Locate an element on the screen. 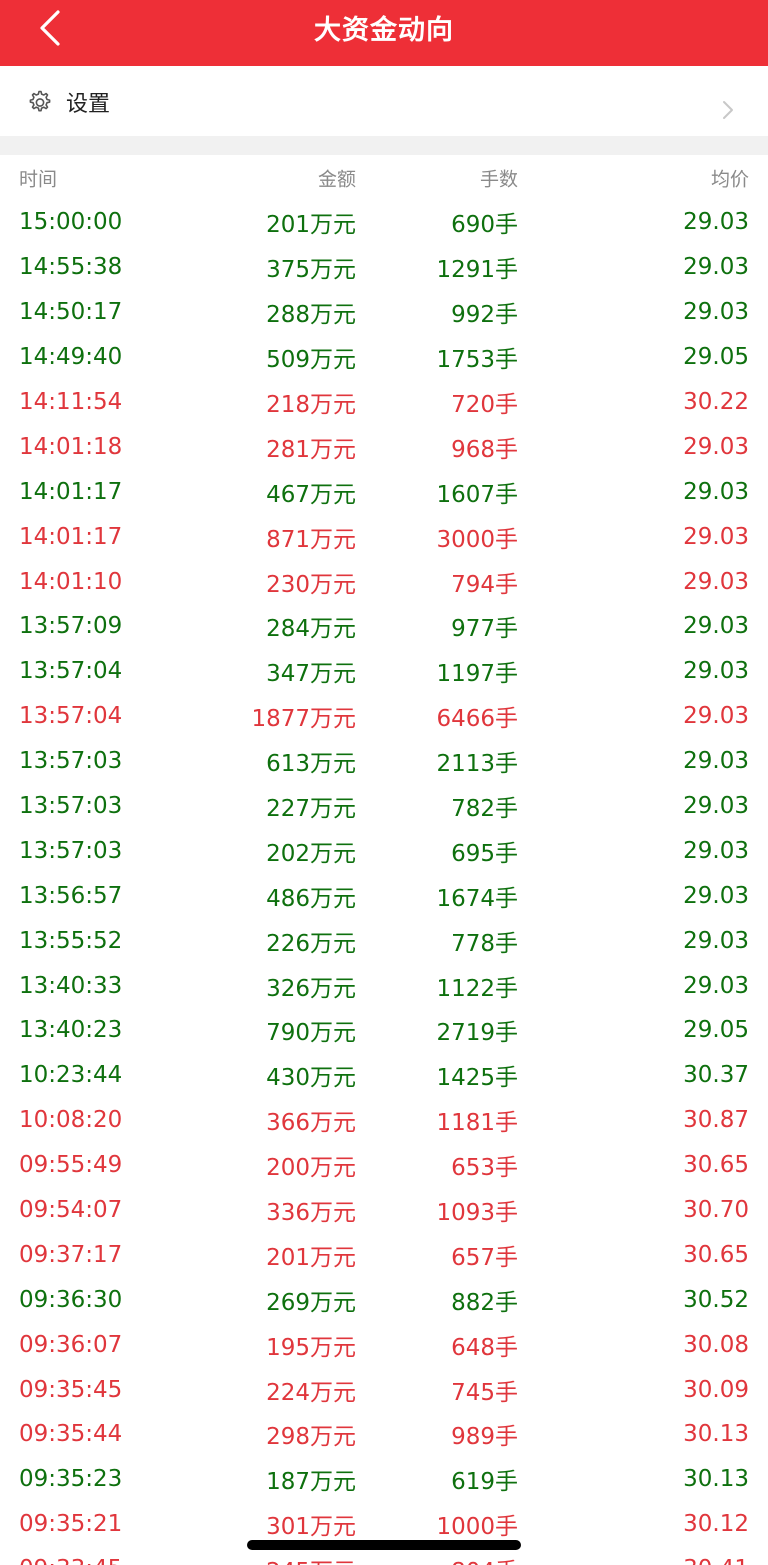  cell-time: 09:35:45 is located at coordinates (71, 1389).